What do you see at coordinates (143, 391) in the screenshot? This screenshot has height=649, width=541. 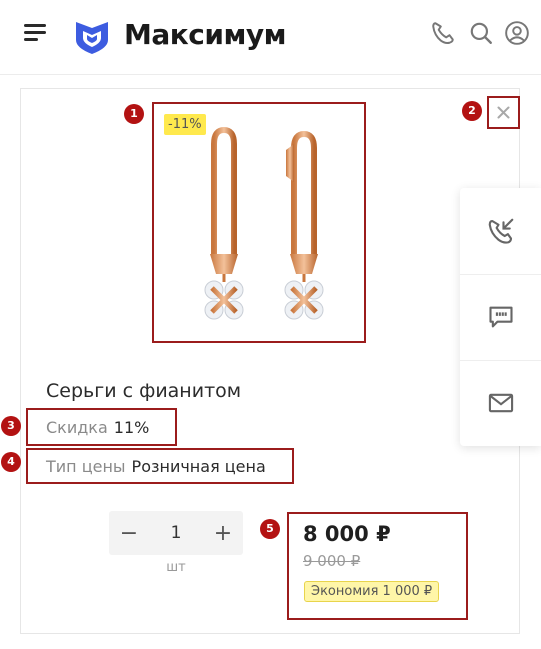 I see `product-title: Серьги с фианитом` at bounding box center [143, 391].